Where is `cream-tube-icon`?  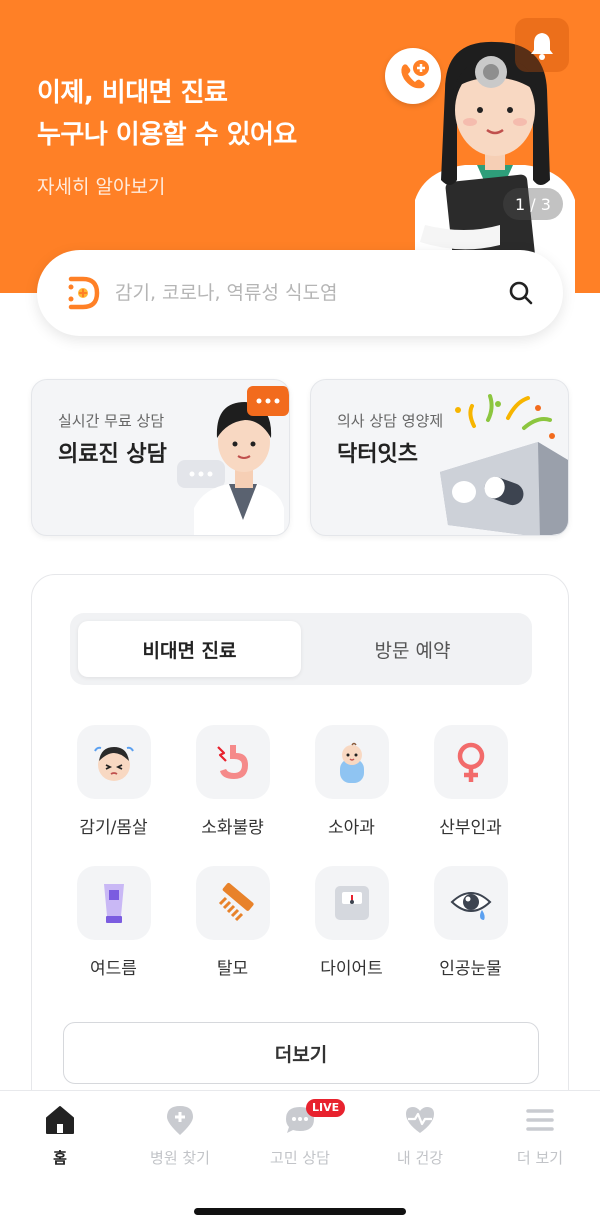 cream-tube-icon is located at coordinates (113, 903).